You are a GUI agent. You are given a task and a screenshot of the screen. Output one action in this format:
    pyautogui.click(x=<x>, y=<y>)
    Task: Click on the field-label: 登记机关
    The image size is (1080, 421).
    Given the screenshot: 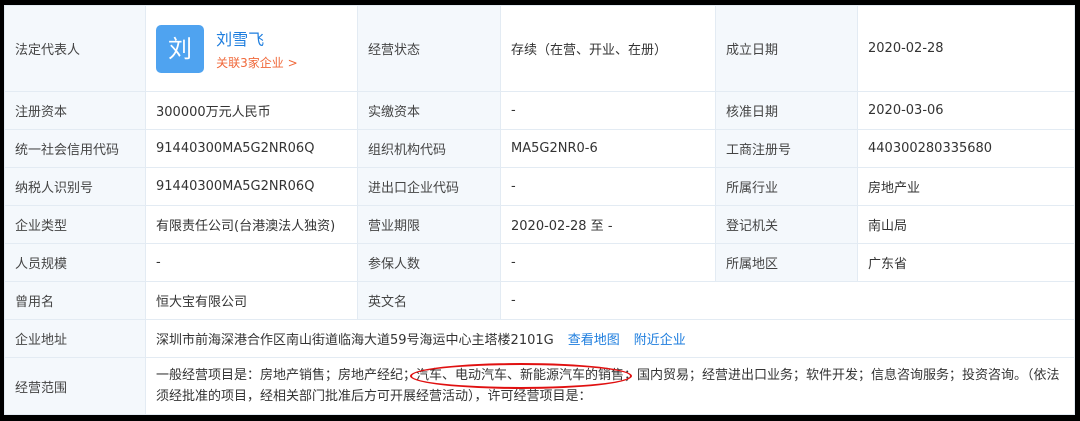 What is the action you would take?
    pyautogui.click(x=786, y=224)
    